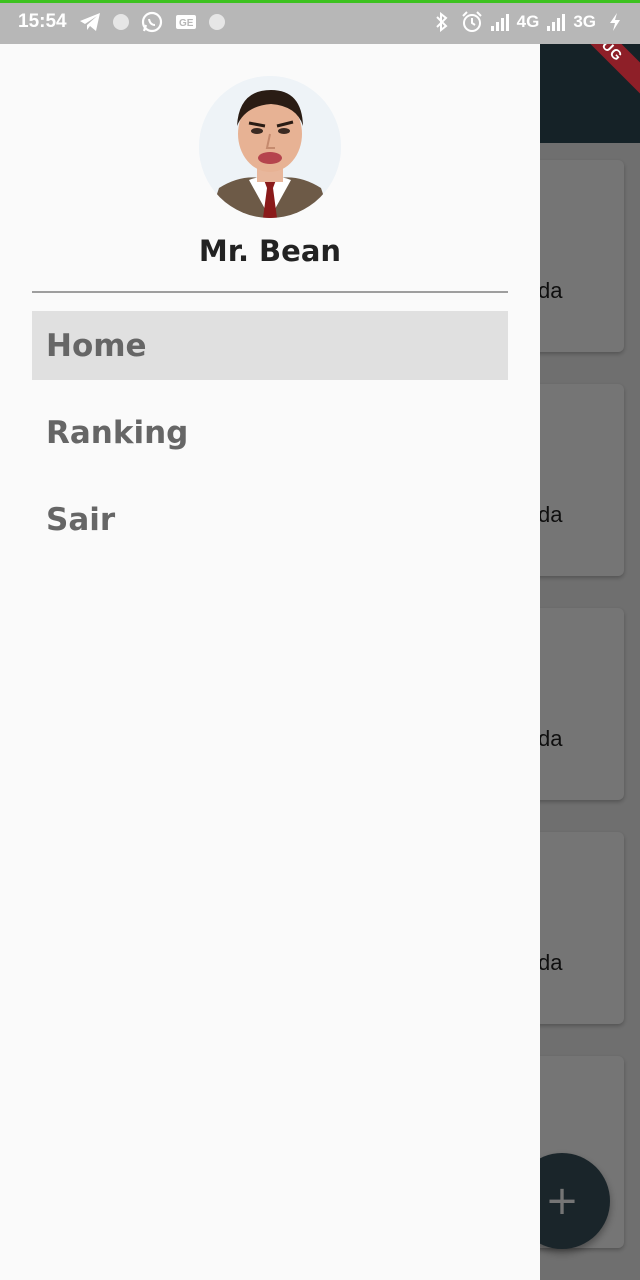  I want to click on drawer-item-label: Ranking, so click(117, 432).